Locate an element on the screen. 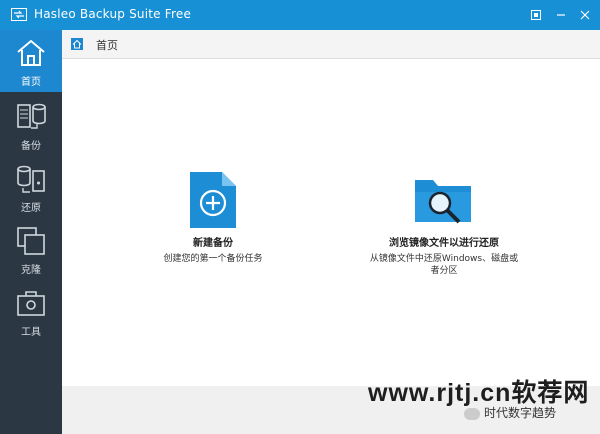  close-icon is located at coordinates (585, 15).